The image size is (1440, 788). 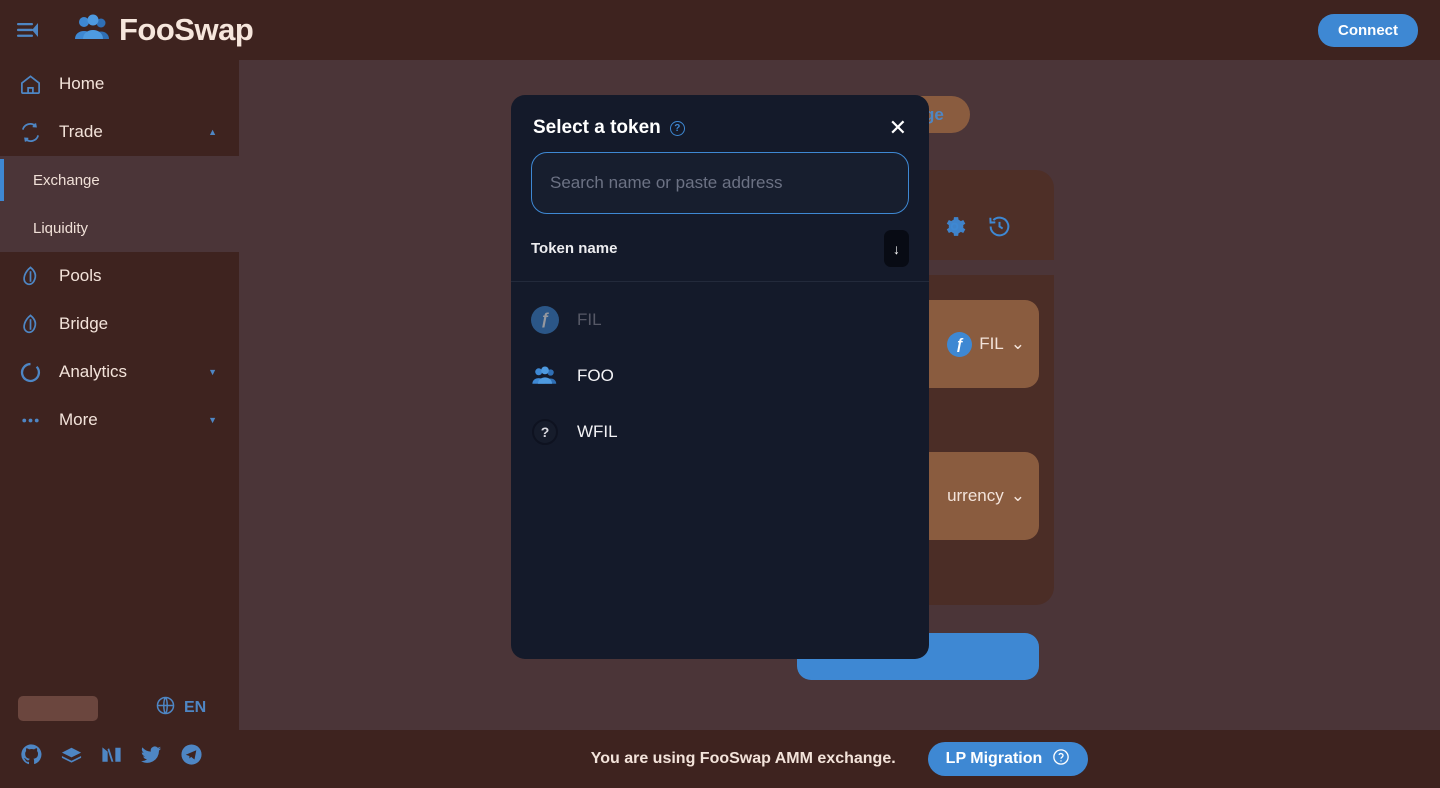 What do you see at coordinates (78, 419) in the screenshot?
I see `sidebar-item-label: More` at bounding box center [78, 419].